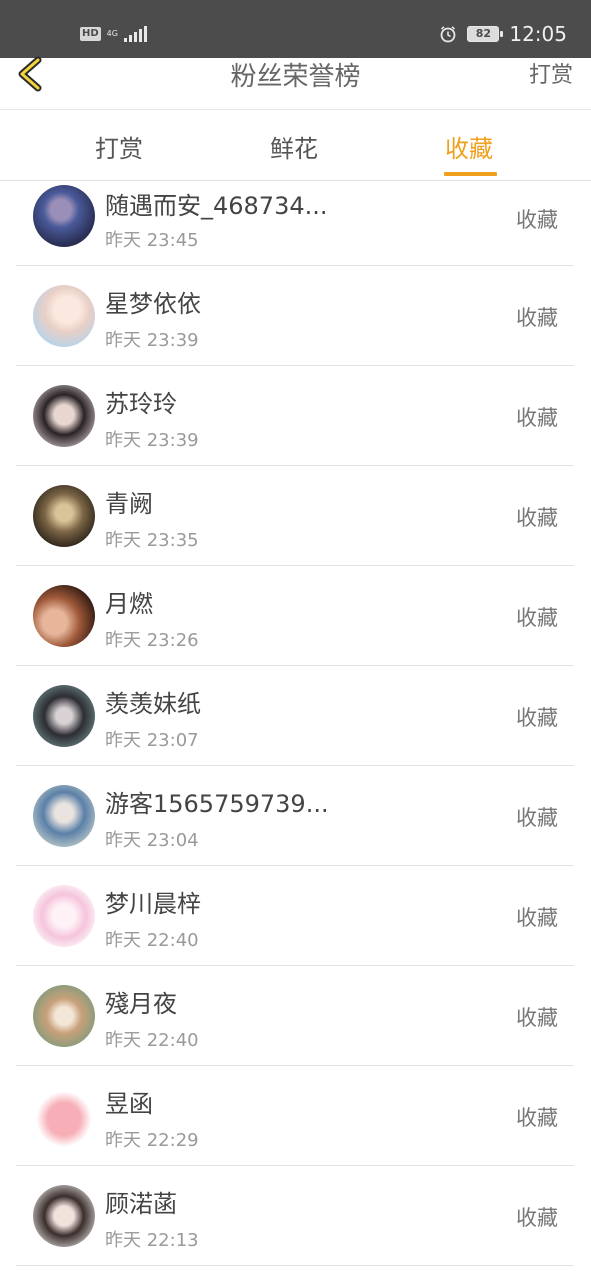 Image resolution: width=591 pixels, height=1280 pixels. I want to click on user-name: 顾渃菡, so click(141, 1204).